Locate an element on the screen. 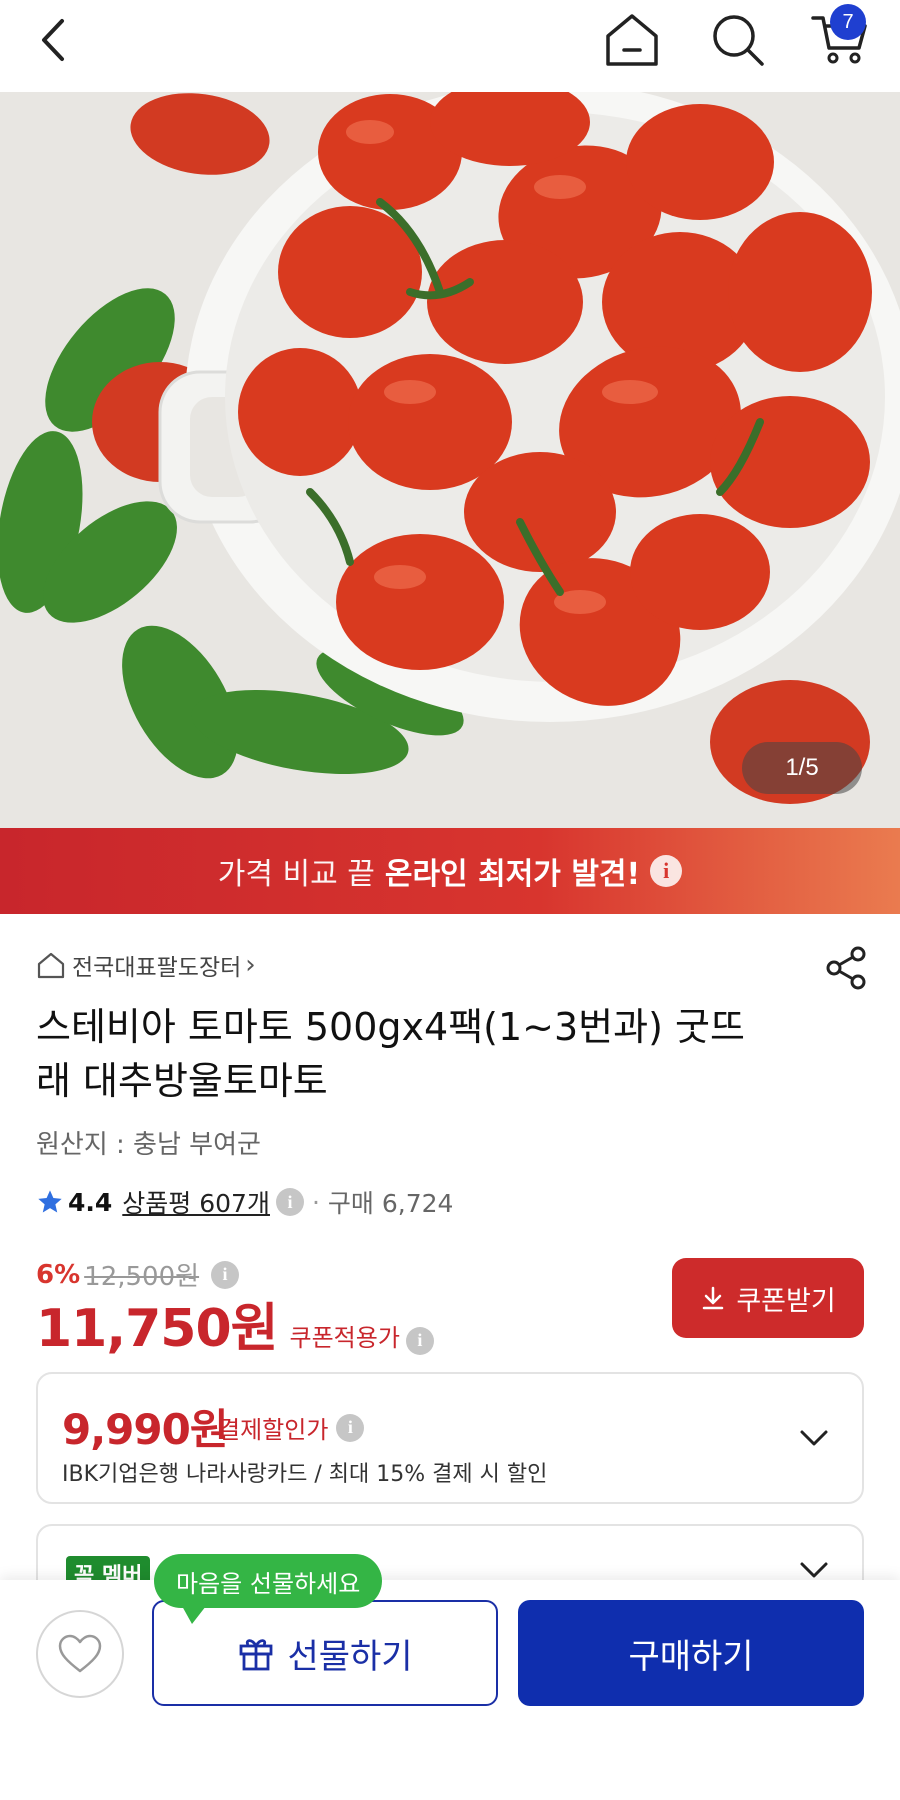 This screenshot has height=1800, width=900. gift-tooltip: 마음을 선물하세요 is located at coordinates (268, 1589).